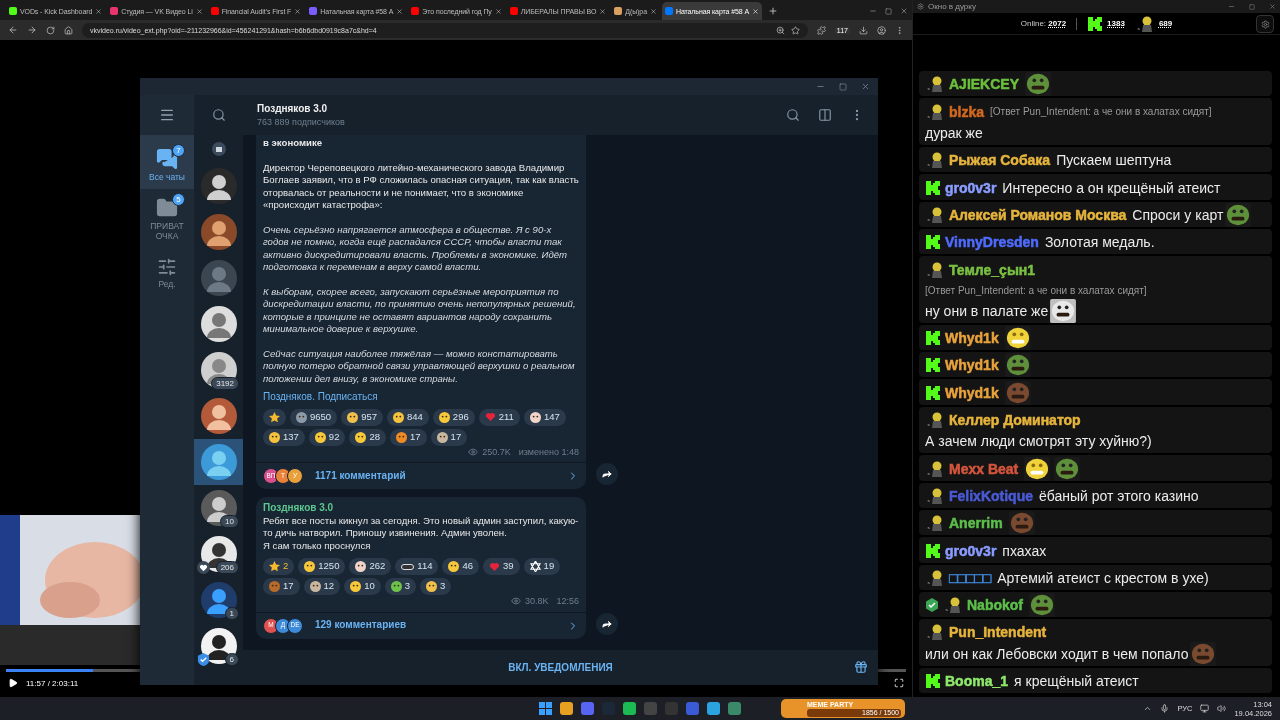  Describe the element at coordinates (1101, 111) in the screenshot. I see `reply-quote: [Ответ Pun_Intendent: а че они в халатах сидят]` at that location.